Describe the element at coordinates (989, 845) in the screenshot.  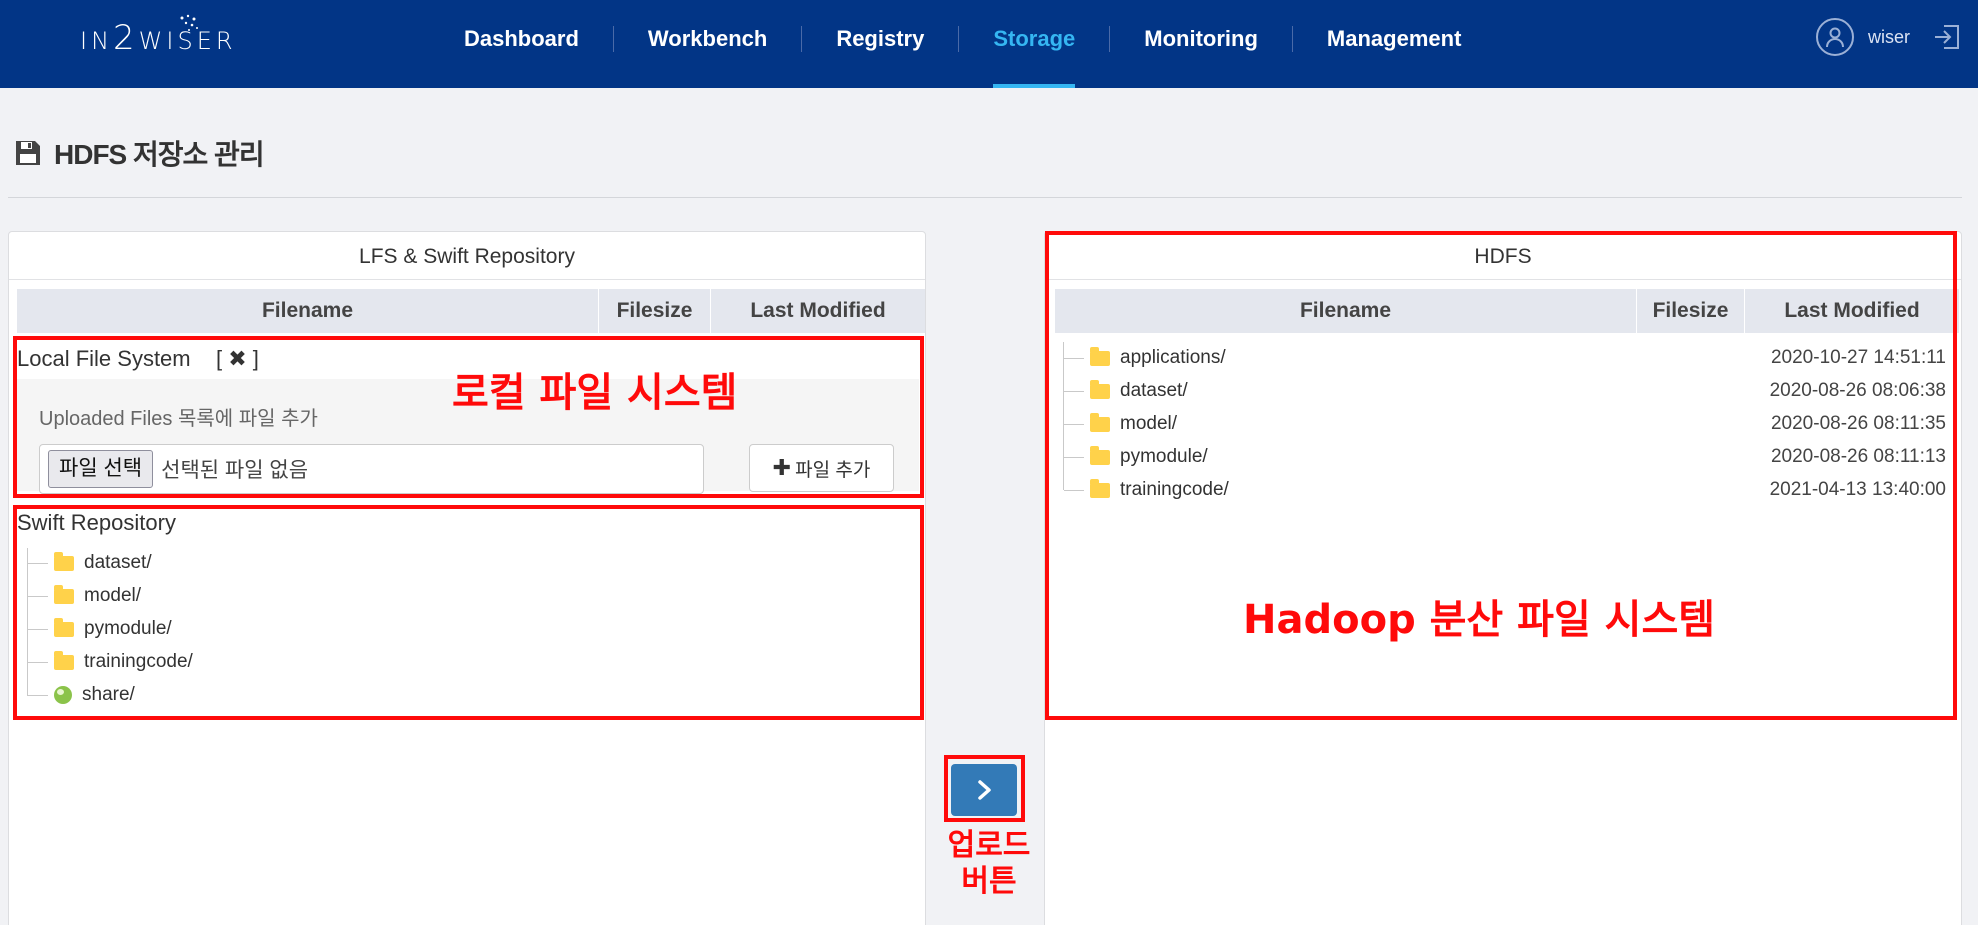
I see `annotation-upload-line1: 업로드` at that location.